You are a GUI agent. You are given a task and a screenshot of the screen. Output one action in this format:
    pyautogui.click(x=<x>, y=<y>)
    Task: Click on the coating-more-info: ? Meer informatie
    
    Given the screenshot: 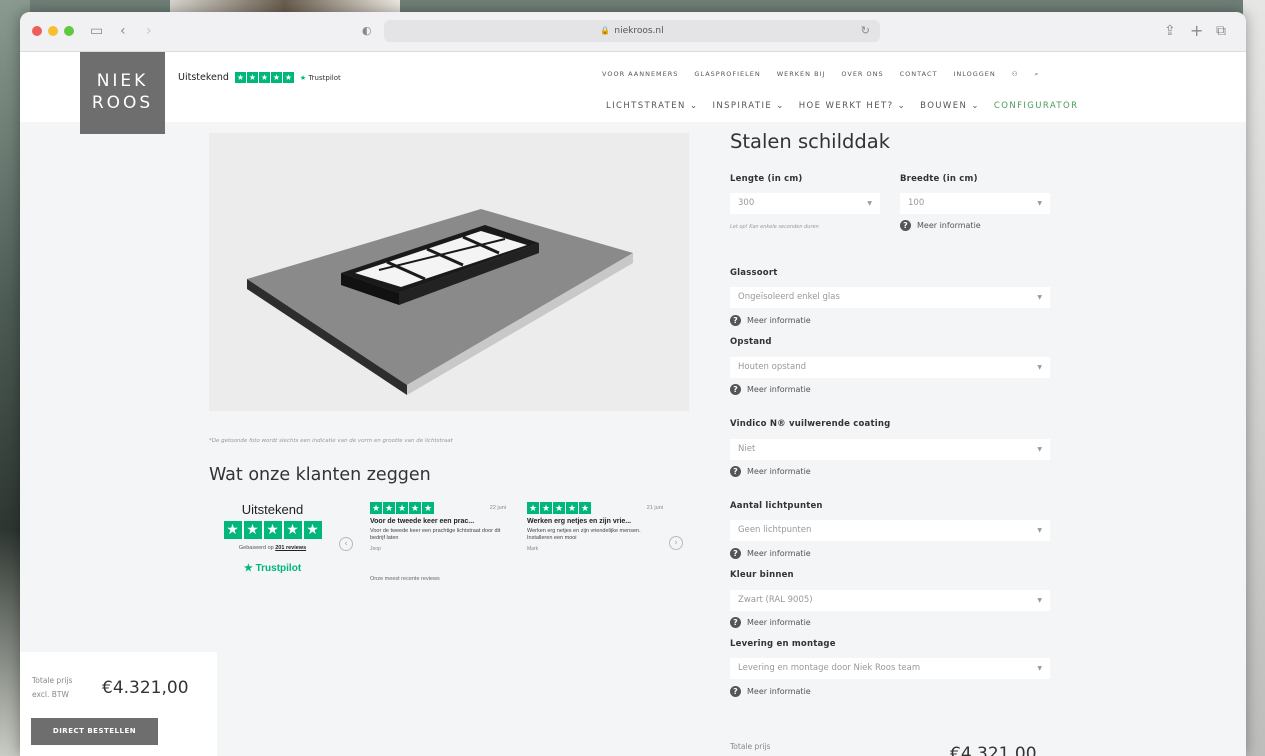 What is the action you would take?
    pyautogui.click(x=770, y=471)
    